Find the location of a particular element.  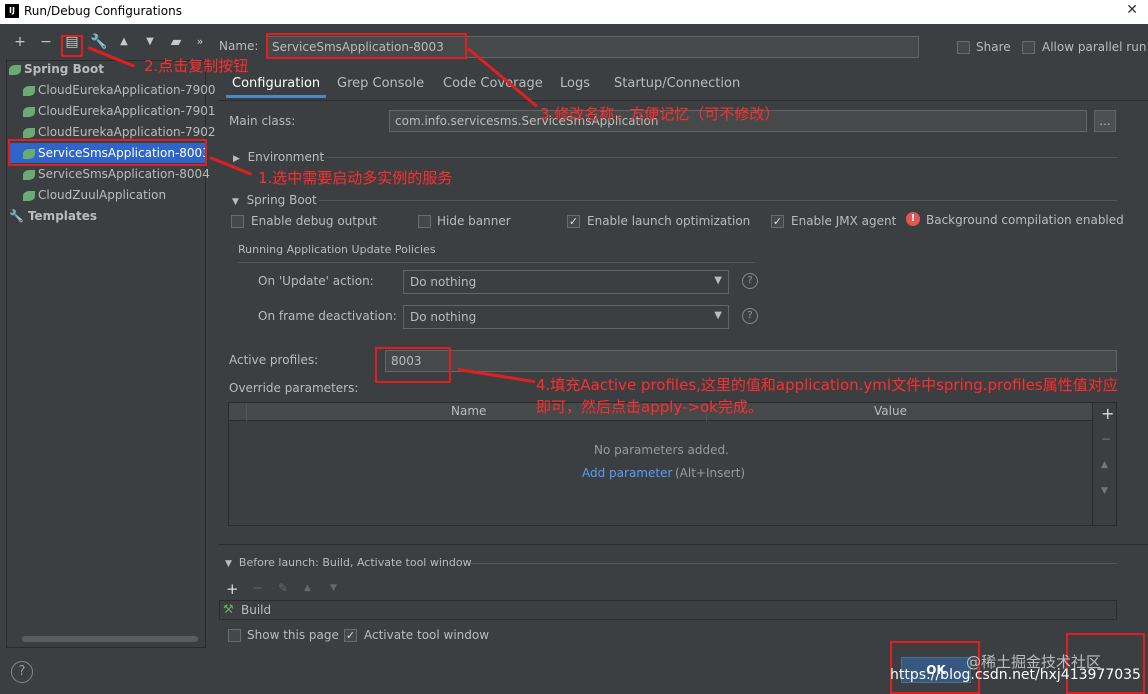

update-action-label: On 'Update' action: is located at coordinates (316, 281).